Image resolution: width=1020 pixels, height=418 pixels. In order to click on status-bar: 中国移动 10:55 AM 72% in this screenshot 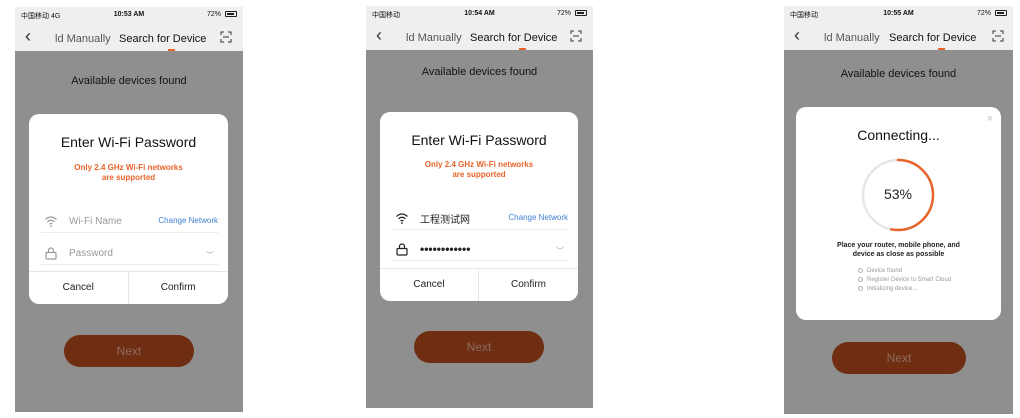, I will do `click(898, 14)`.